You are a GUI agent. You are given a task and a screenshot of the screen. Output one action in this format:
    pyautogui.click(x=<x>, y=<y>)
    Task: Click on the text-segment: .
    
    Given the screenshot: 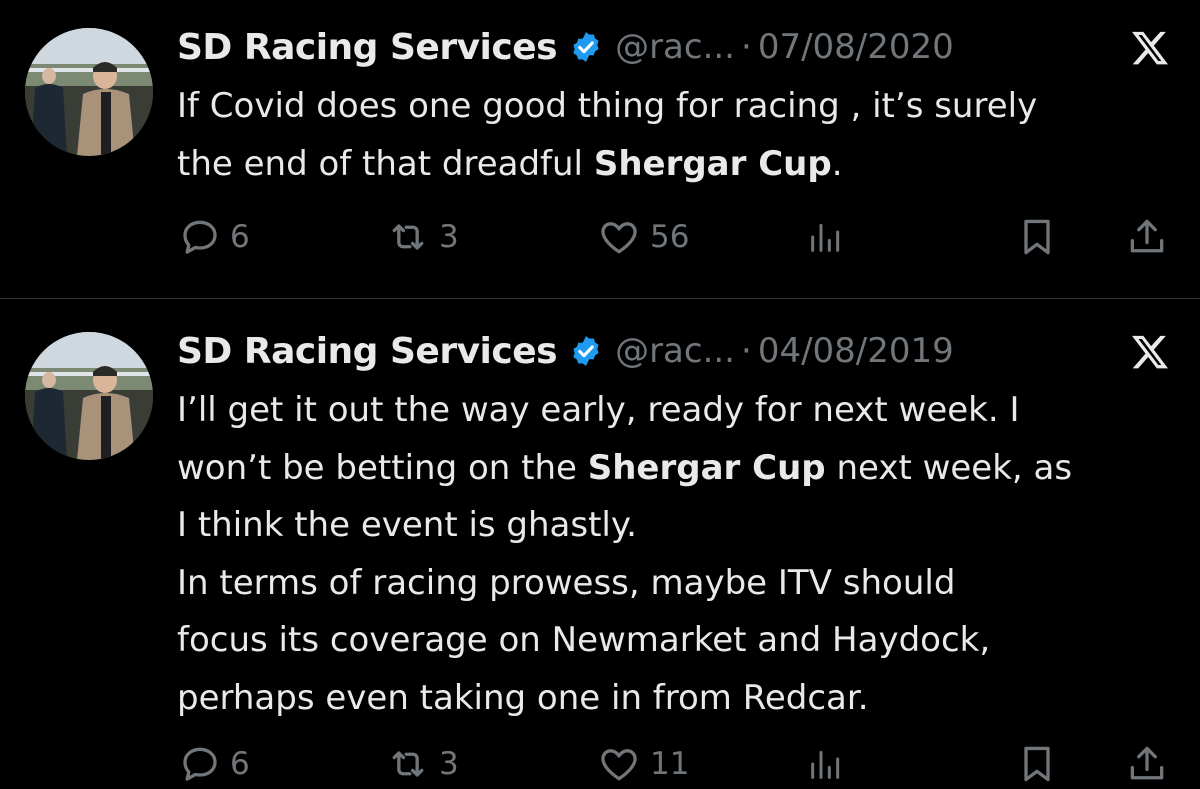 What is the action you would take?
    pyautogui.click(x=837, y=163)
    